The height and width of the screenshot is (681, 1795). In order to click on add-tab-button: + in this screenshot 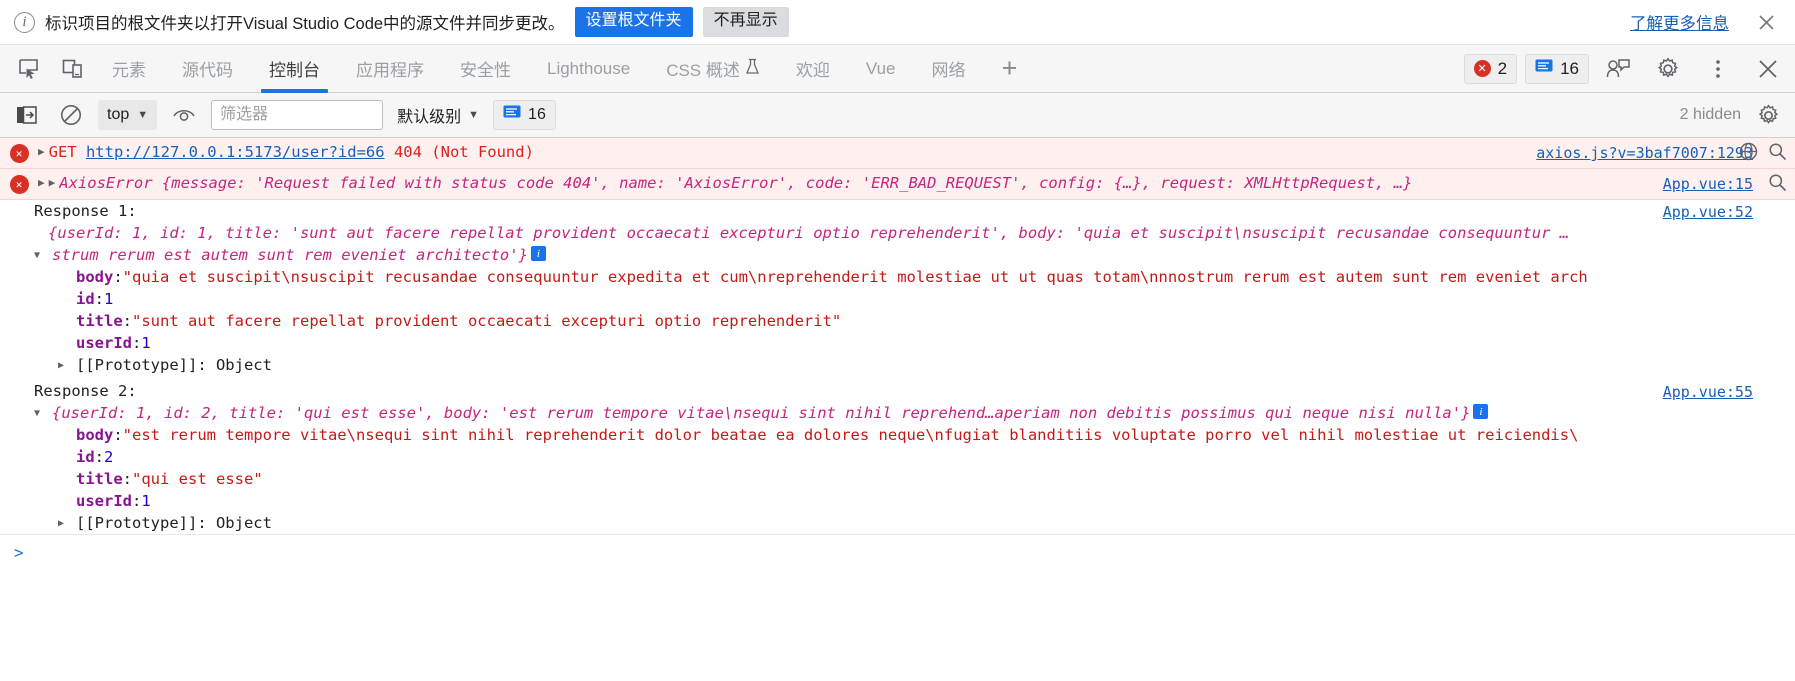, I will do `click(1010, 68)`.